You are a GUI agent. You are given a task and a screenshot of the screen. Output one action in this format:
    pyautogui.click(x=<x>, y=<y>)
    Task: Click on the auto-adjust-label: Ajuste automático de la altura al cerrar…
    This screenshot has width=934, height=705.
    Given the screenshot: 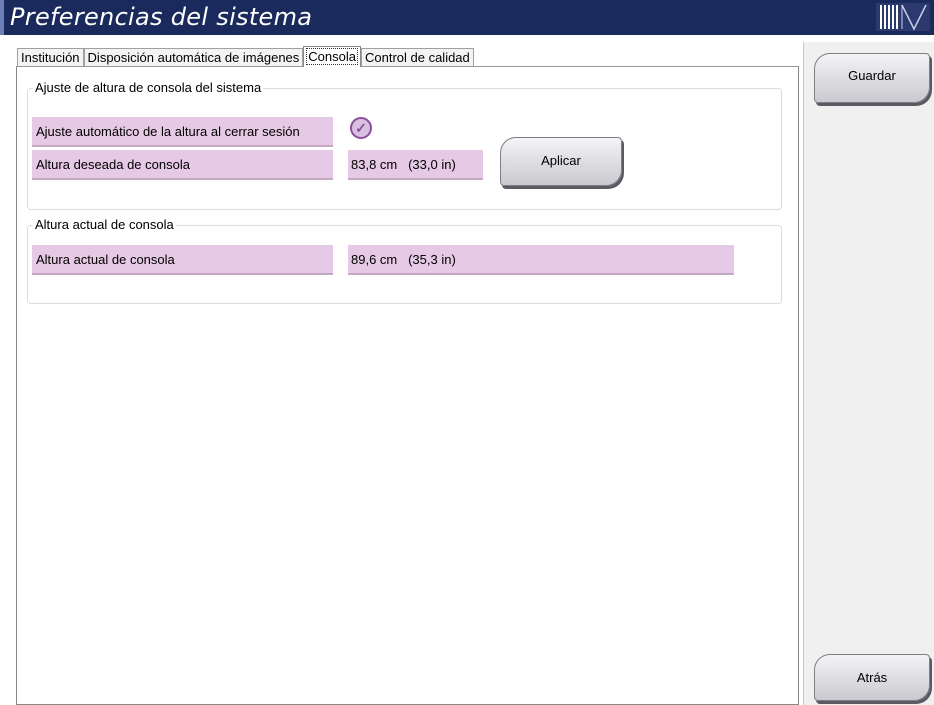 What is the action you would take?
    pyautogui.click(x=182, y=132)
    